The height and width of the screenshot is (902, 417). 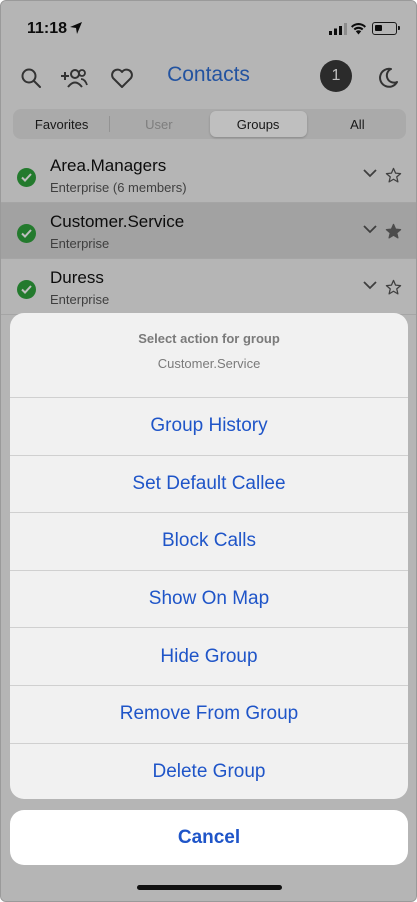 What do you see at coordinates (209, 657) in the screenshot?
I see `hide-group-button: Hide Group` at bounding box center [209, 657].